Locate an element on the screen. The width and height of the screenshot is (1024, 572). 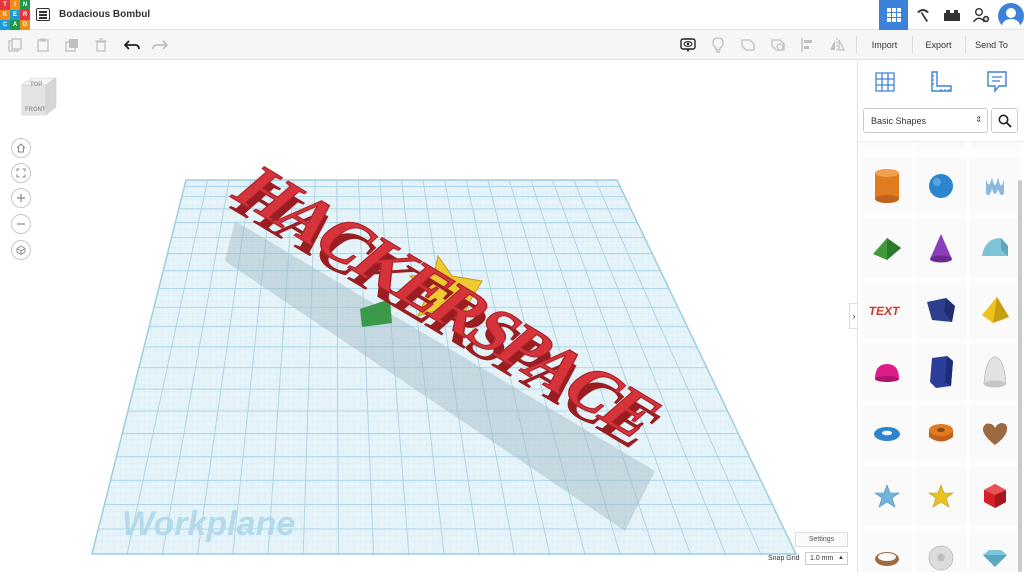
workplane-grid-icon is located at coordinates (885, 82).